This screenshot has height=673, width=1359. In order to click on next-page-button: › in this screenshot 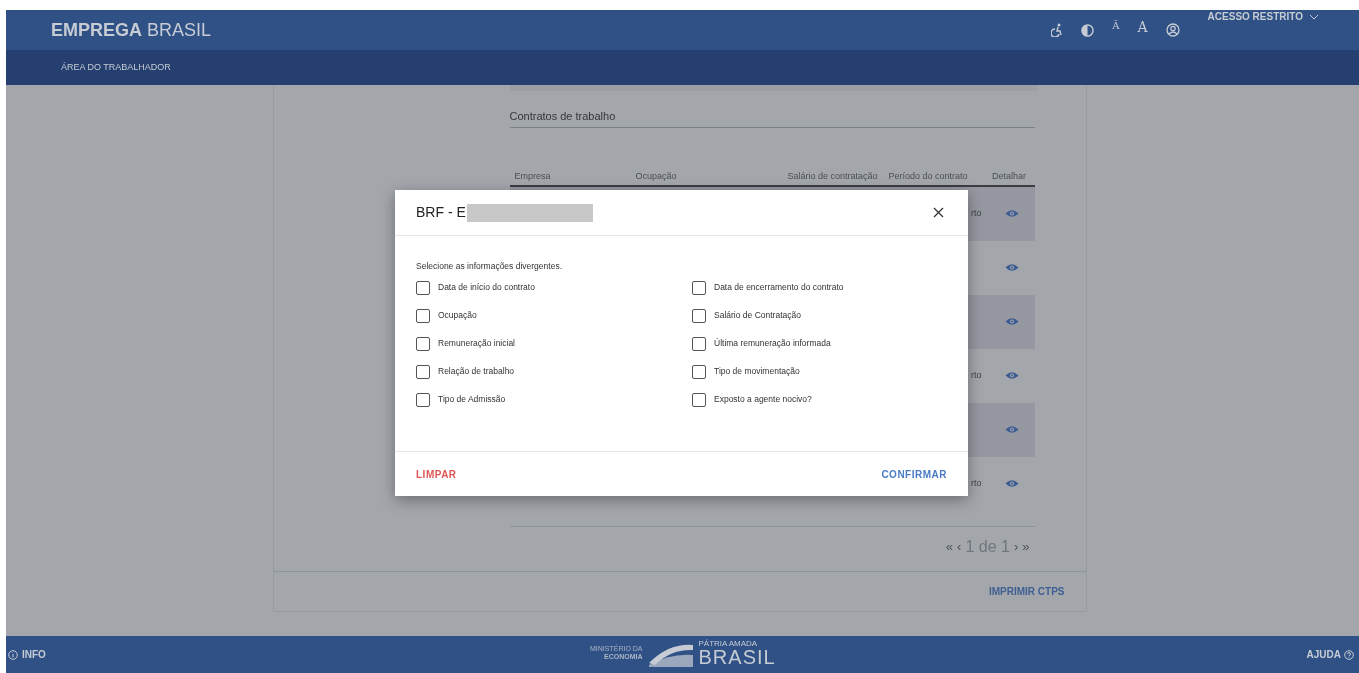, I will do `click(1016, 546)`.